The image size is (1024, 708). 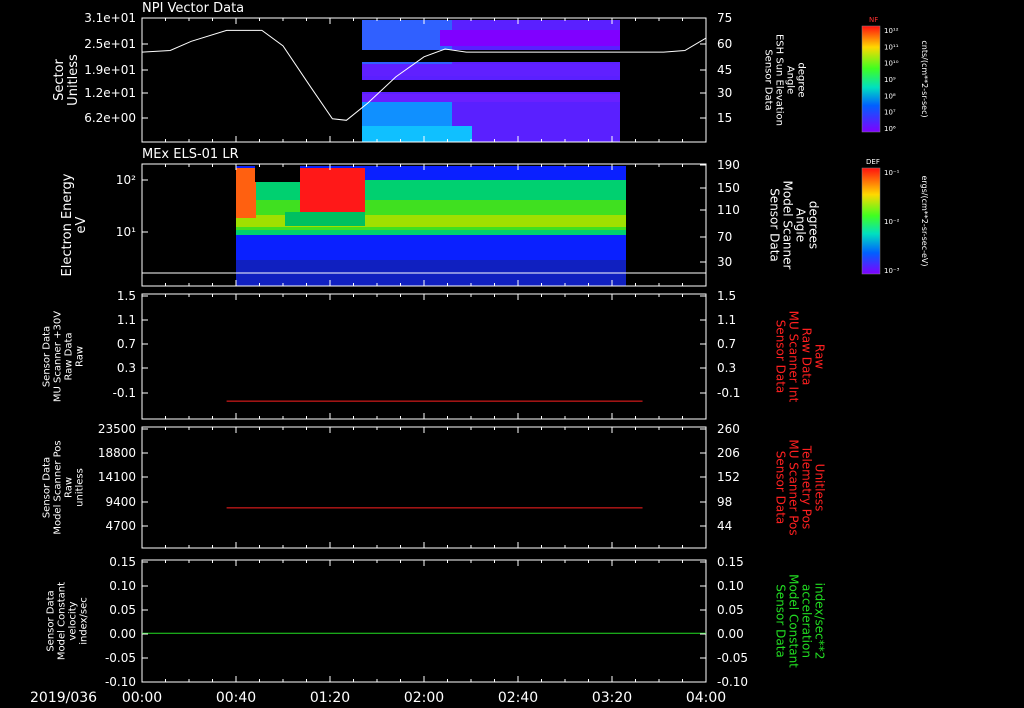 I want to click on els-spectrogram, so click(x=431, y=226).